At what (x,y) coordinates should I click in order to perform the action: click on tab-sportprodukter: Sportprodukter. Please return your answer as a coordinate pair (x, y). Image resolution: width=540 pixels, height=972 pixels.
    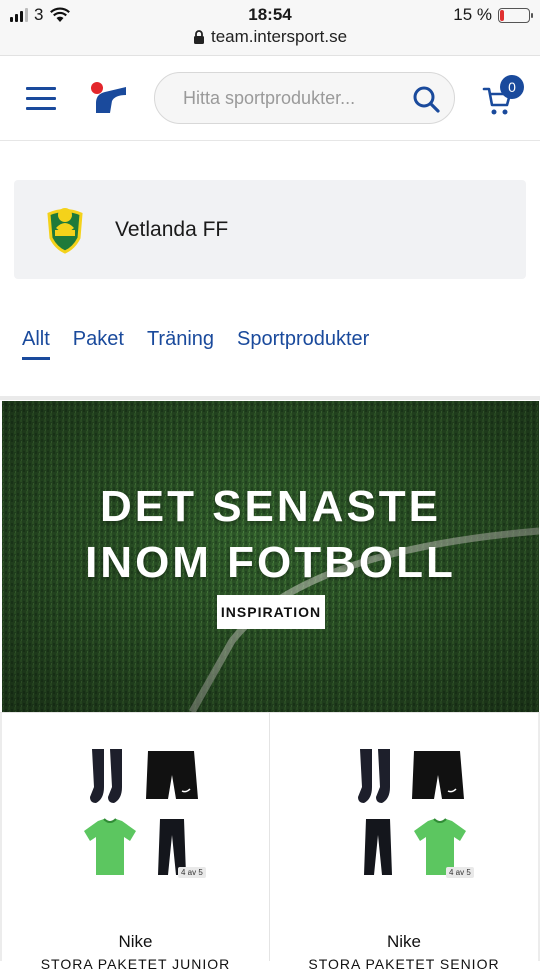
    Looking at the image, I should click on (303, 344).